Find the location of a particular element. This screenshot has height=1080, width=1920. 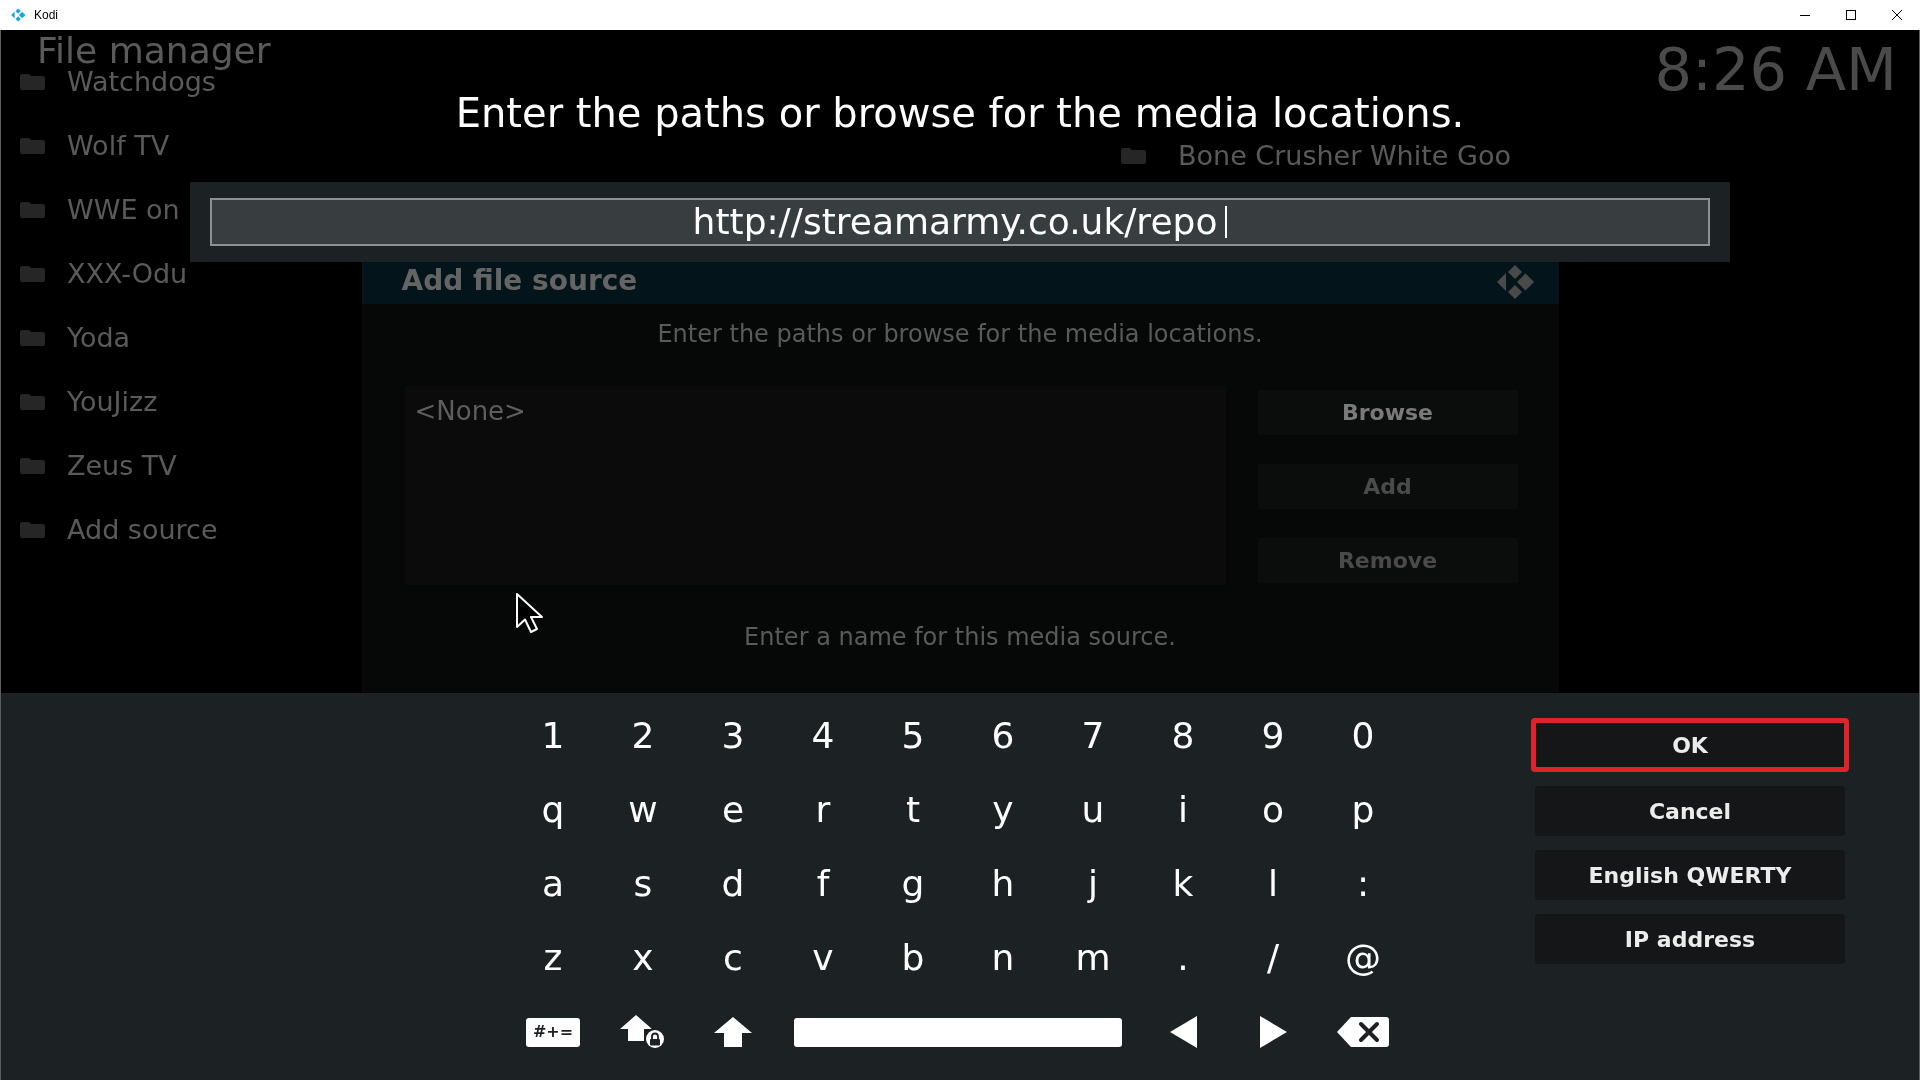

caps-lock-key is located at coordinates (643, 1032).